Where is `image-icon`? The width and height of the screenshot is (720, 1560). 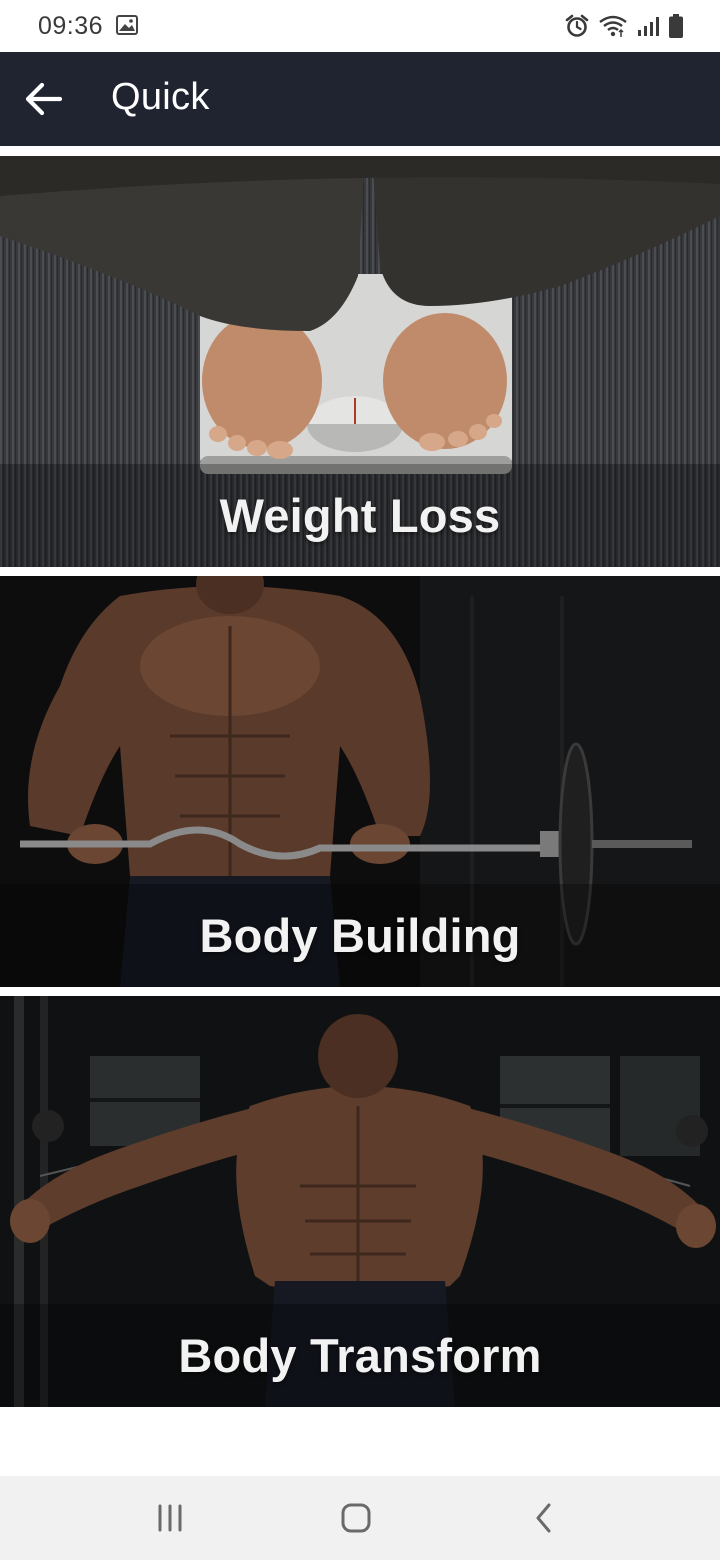 image-icon is located at coordinates (127, 25).